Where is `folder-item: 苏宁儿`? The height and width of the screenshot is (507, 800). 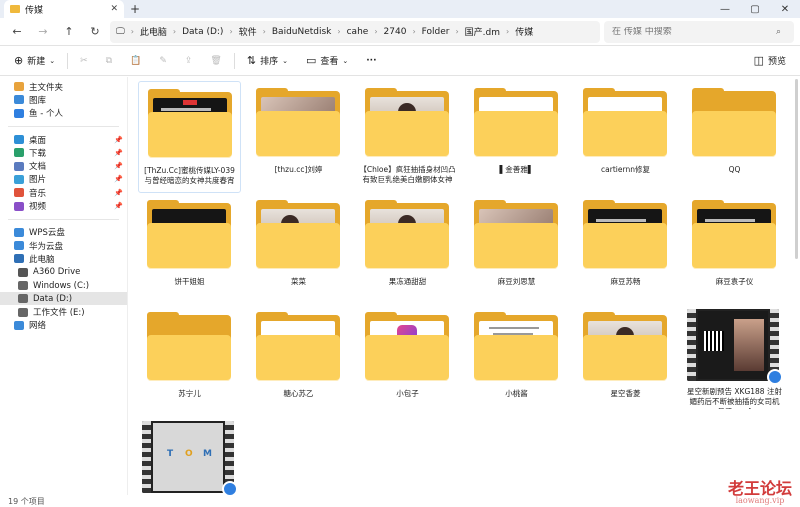
folder-item: 苏宁儿 is located at coordinates (189, 361).